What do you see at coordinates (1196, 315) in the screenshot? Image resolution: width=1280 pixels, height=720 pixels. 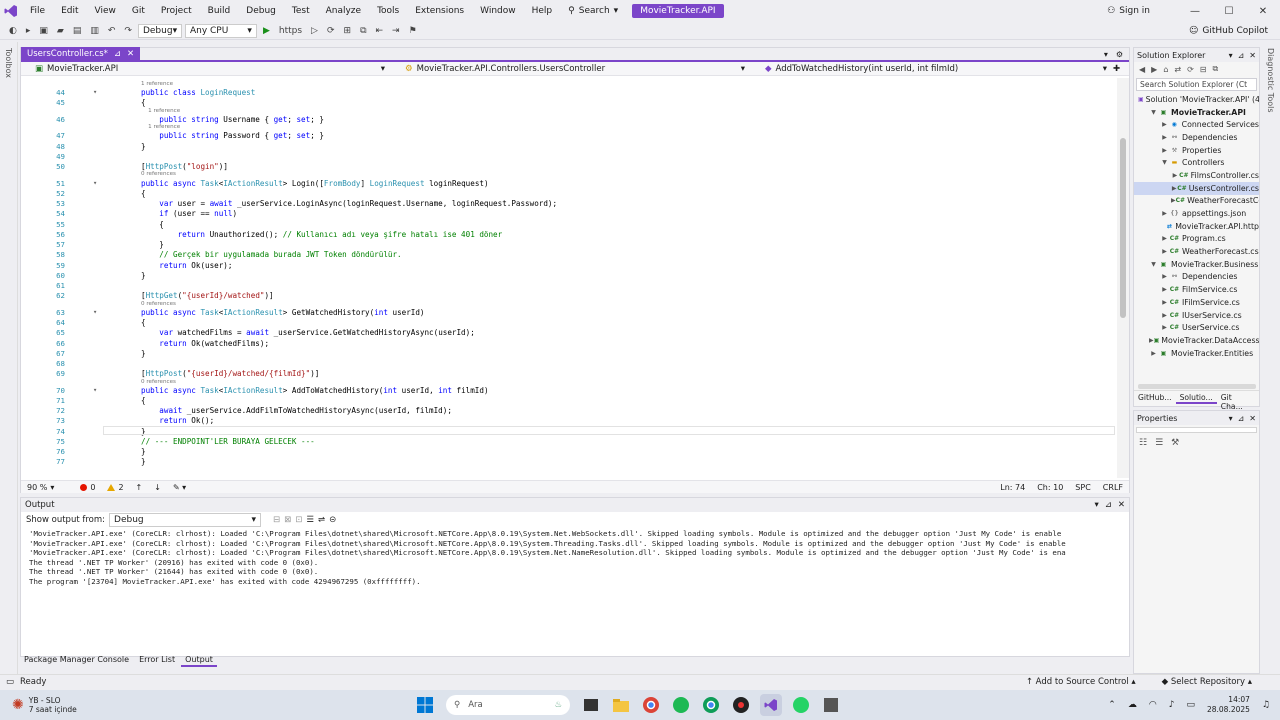 I see `tree-node: ▶ C# IUserService.cs` at bounding box center [1196, 315].